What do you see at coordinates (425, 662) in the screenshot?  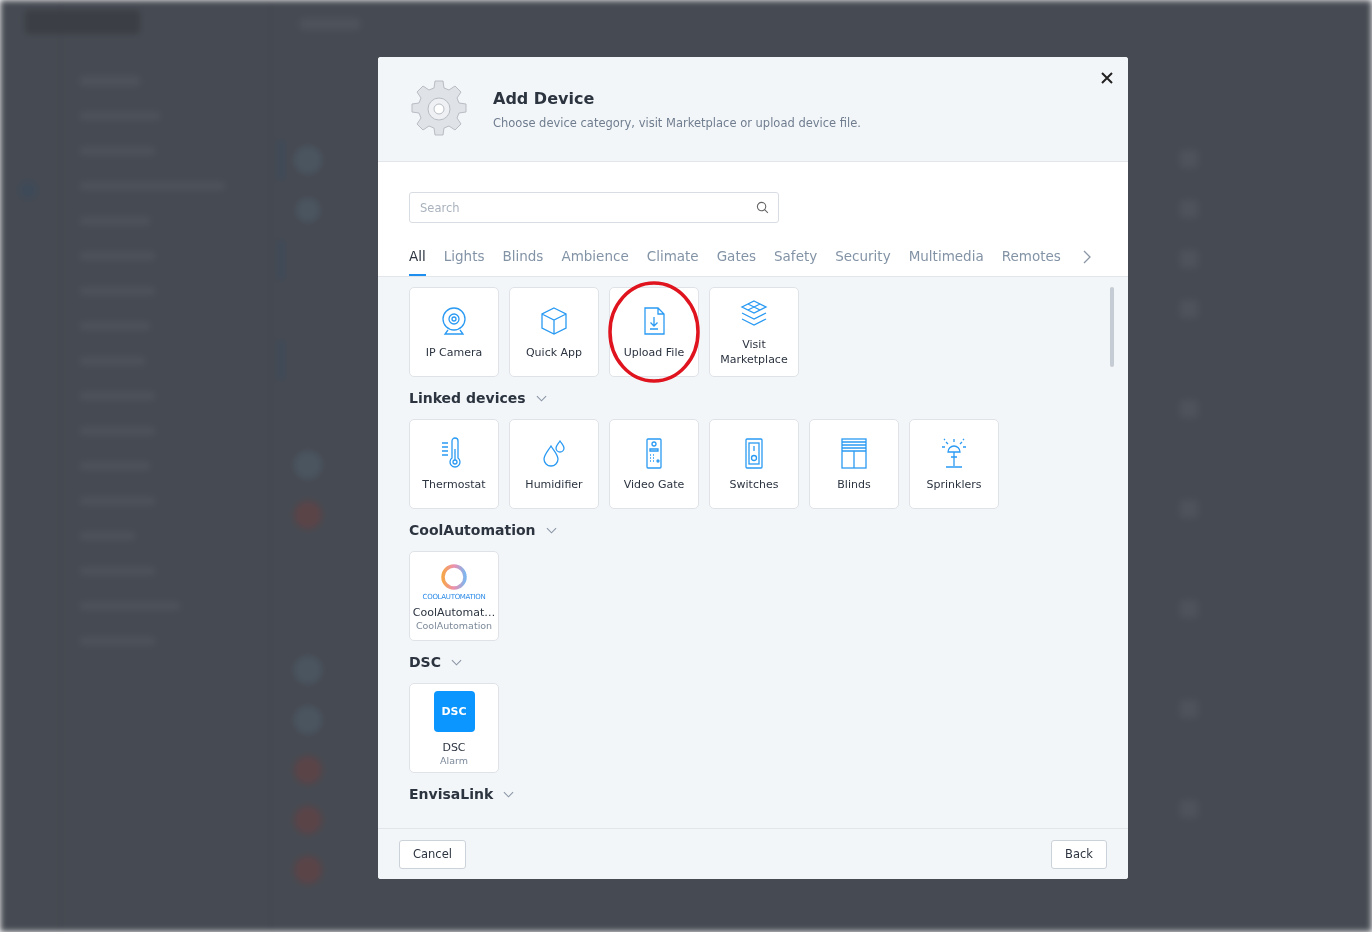 I see `section-title: DSC` at bounding box center [425, 662].